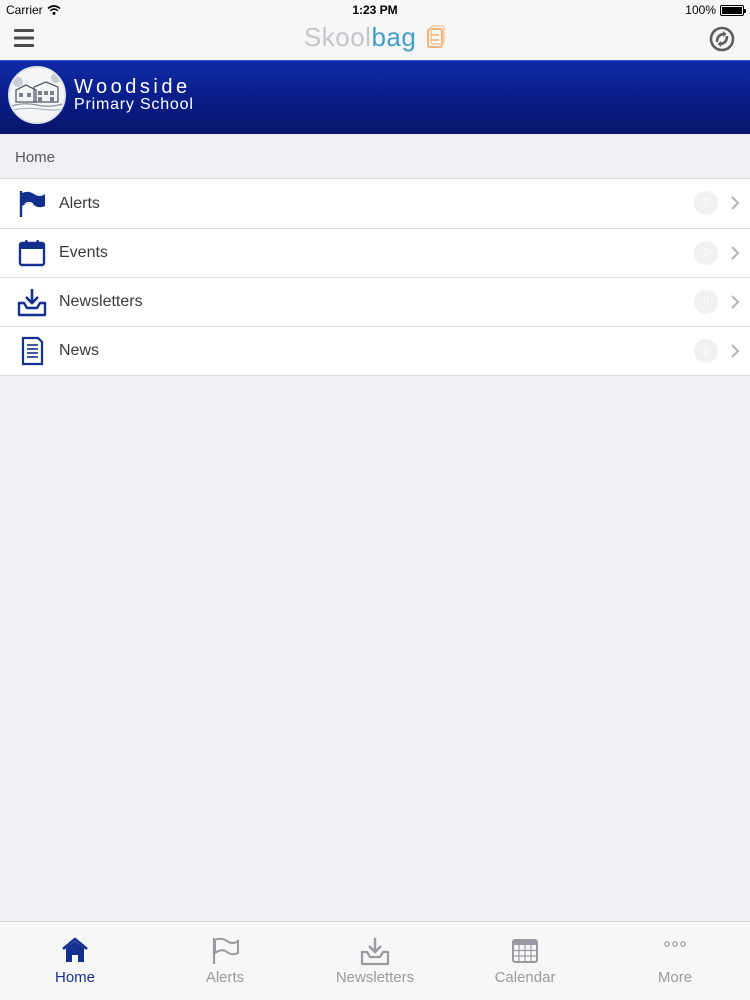  What do you see at coordinates (101, 301) in the screenshot?
I see `menu-item-label: Newsletters` at bounding box center [101, 301].